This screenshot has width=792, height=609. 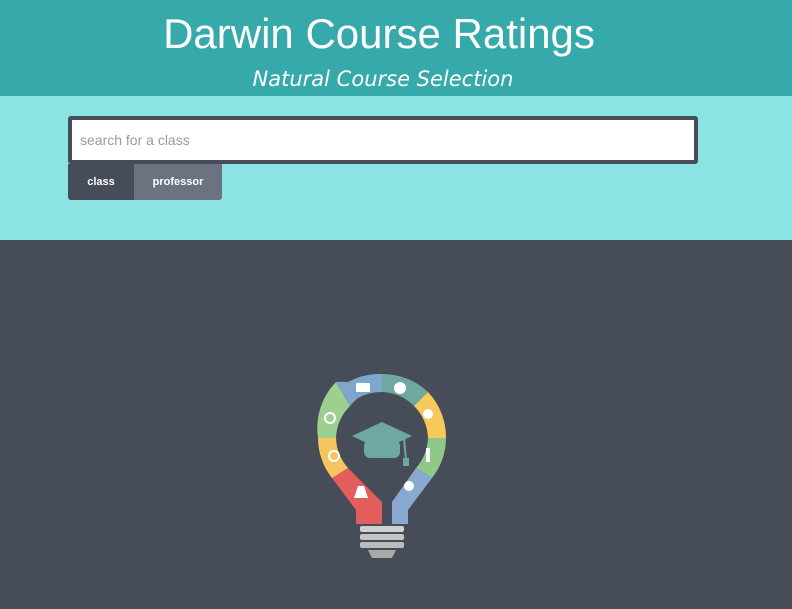 I want to click on bulb-base, so click(x=382, y=529).